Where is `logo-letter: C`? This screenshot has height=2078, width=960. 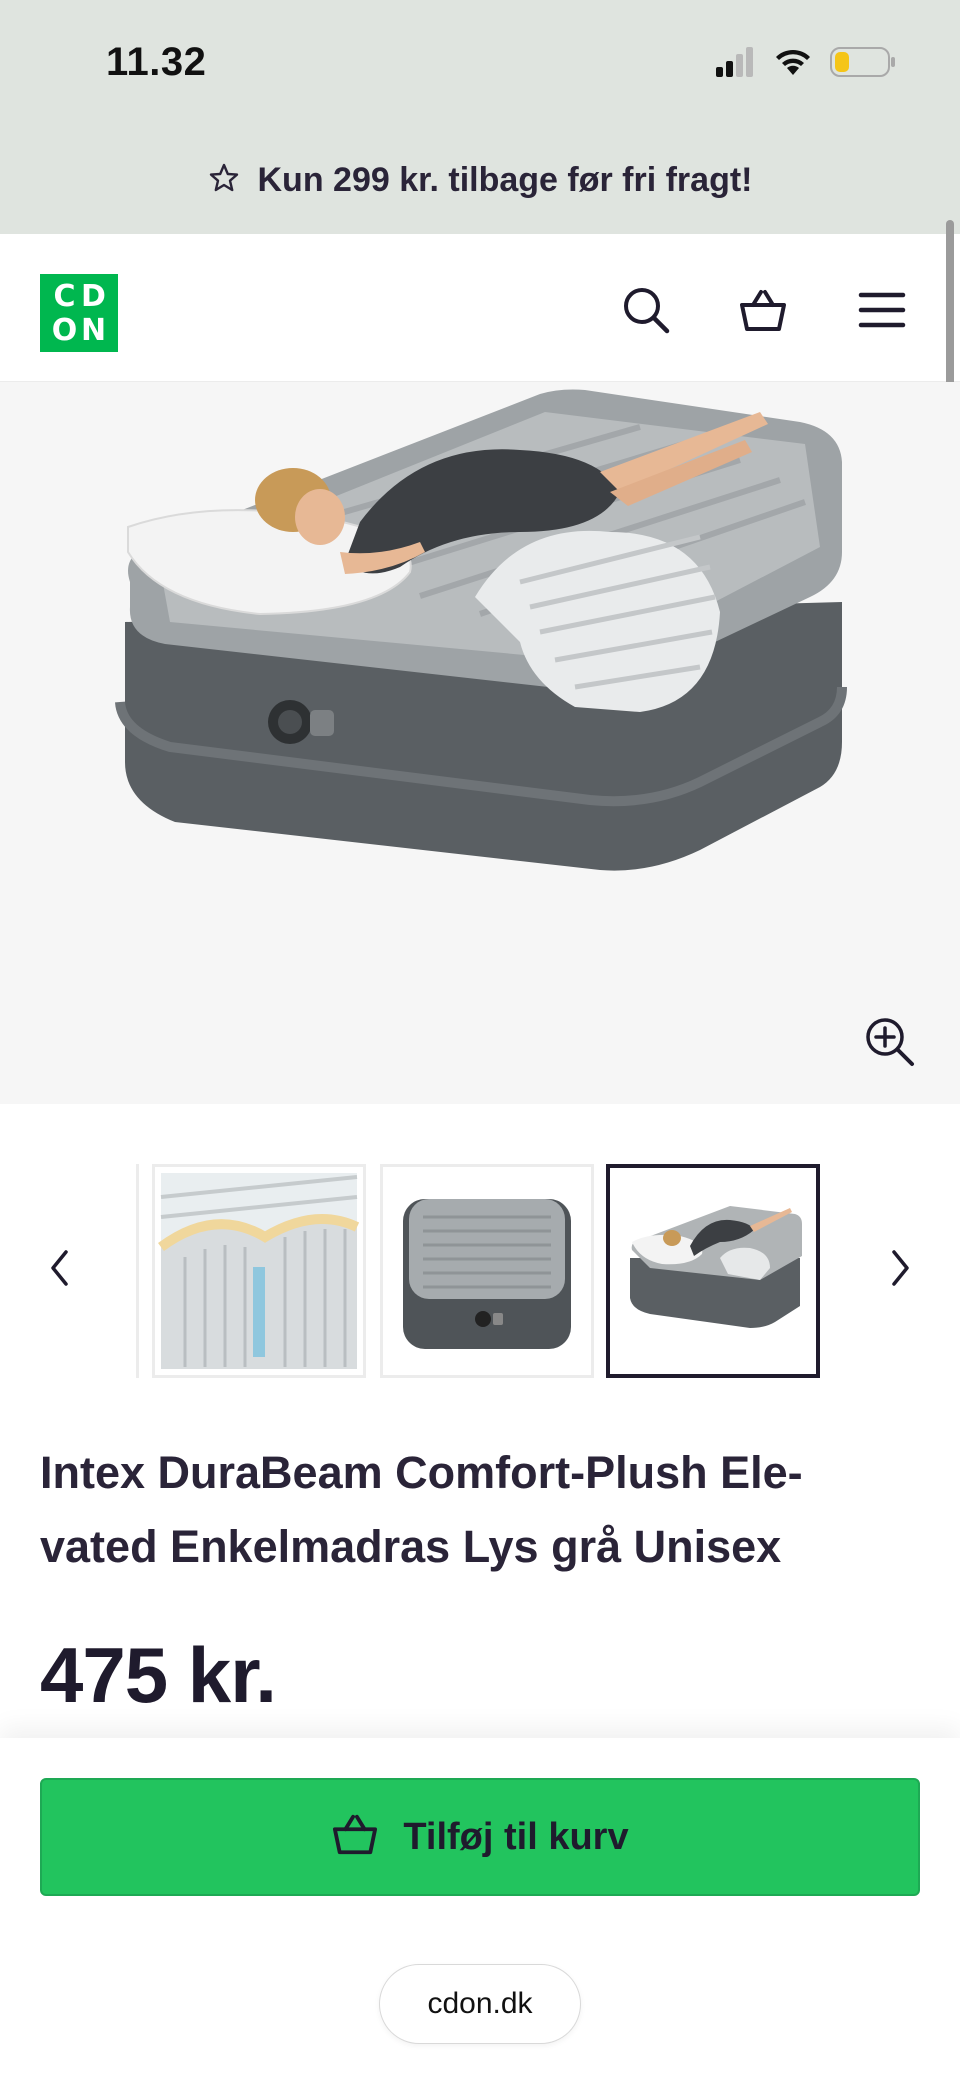 logo-letter: C is located at coordinates (64, 296).